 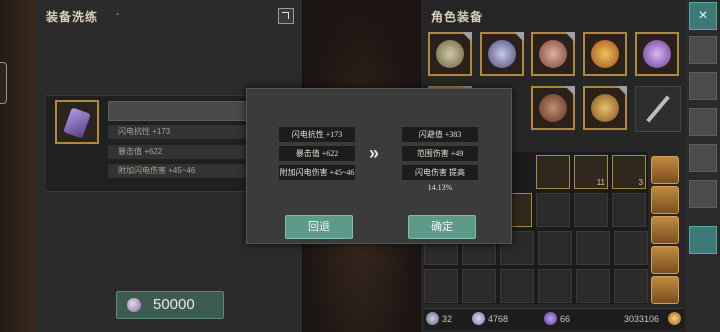 I want to click on side-drawer-handle, so click(x=3, y=83).